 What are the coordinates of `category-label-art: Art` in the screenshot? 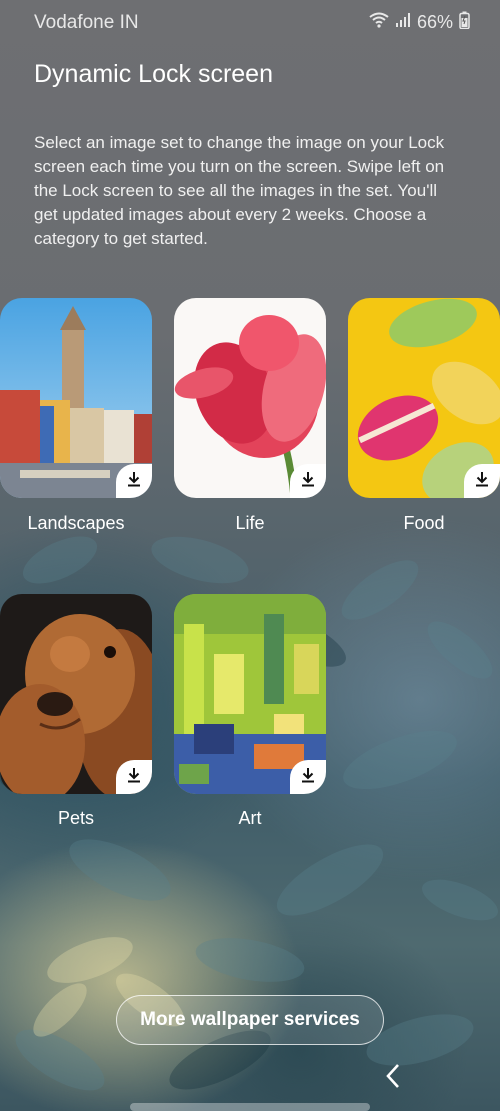 It's located at (250, 818).